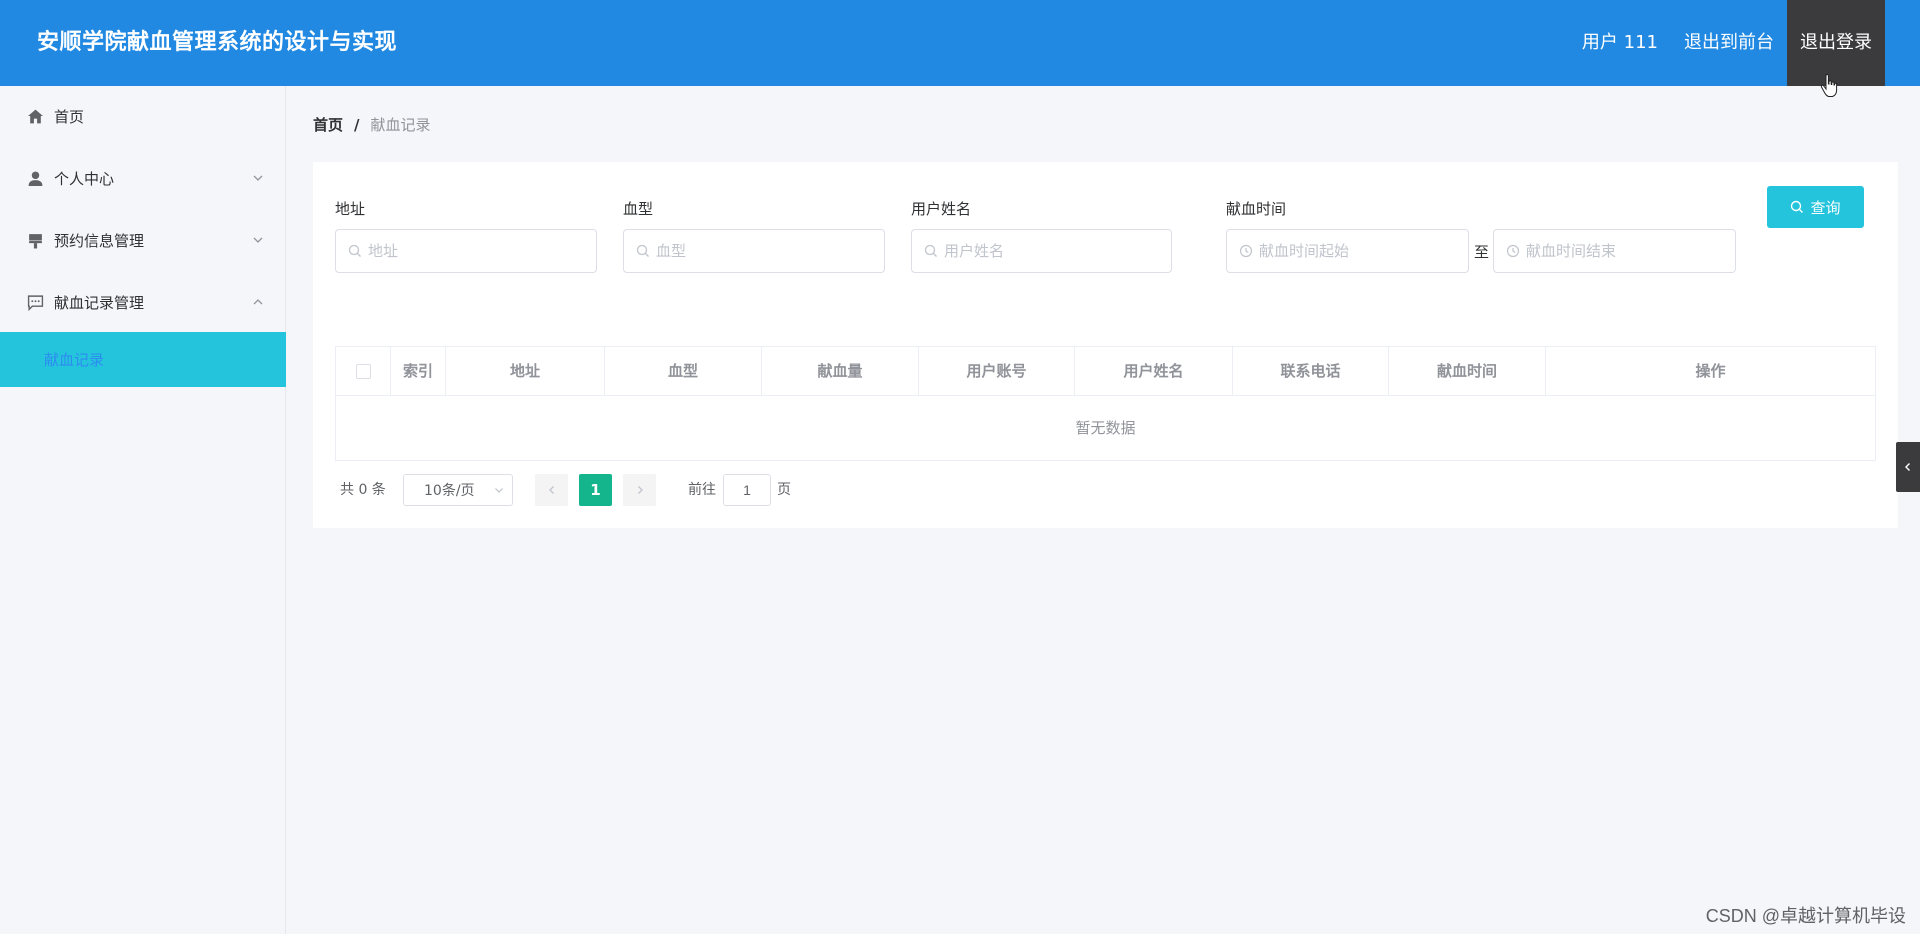  I want to click on sidebar-item-donation-records: 献血记录管理, so click(143, 302).